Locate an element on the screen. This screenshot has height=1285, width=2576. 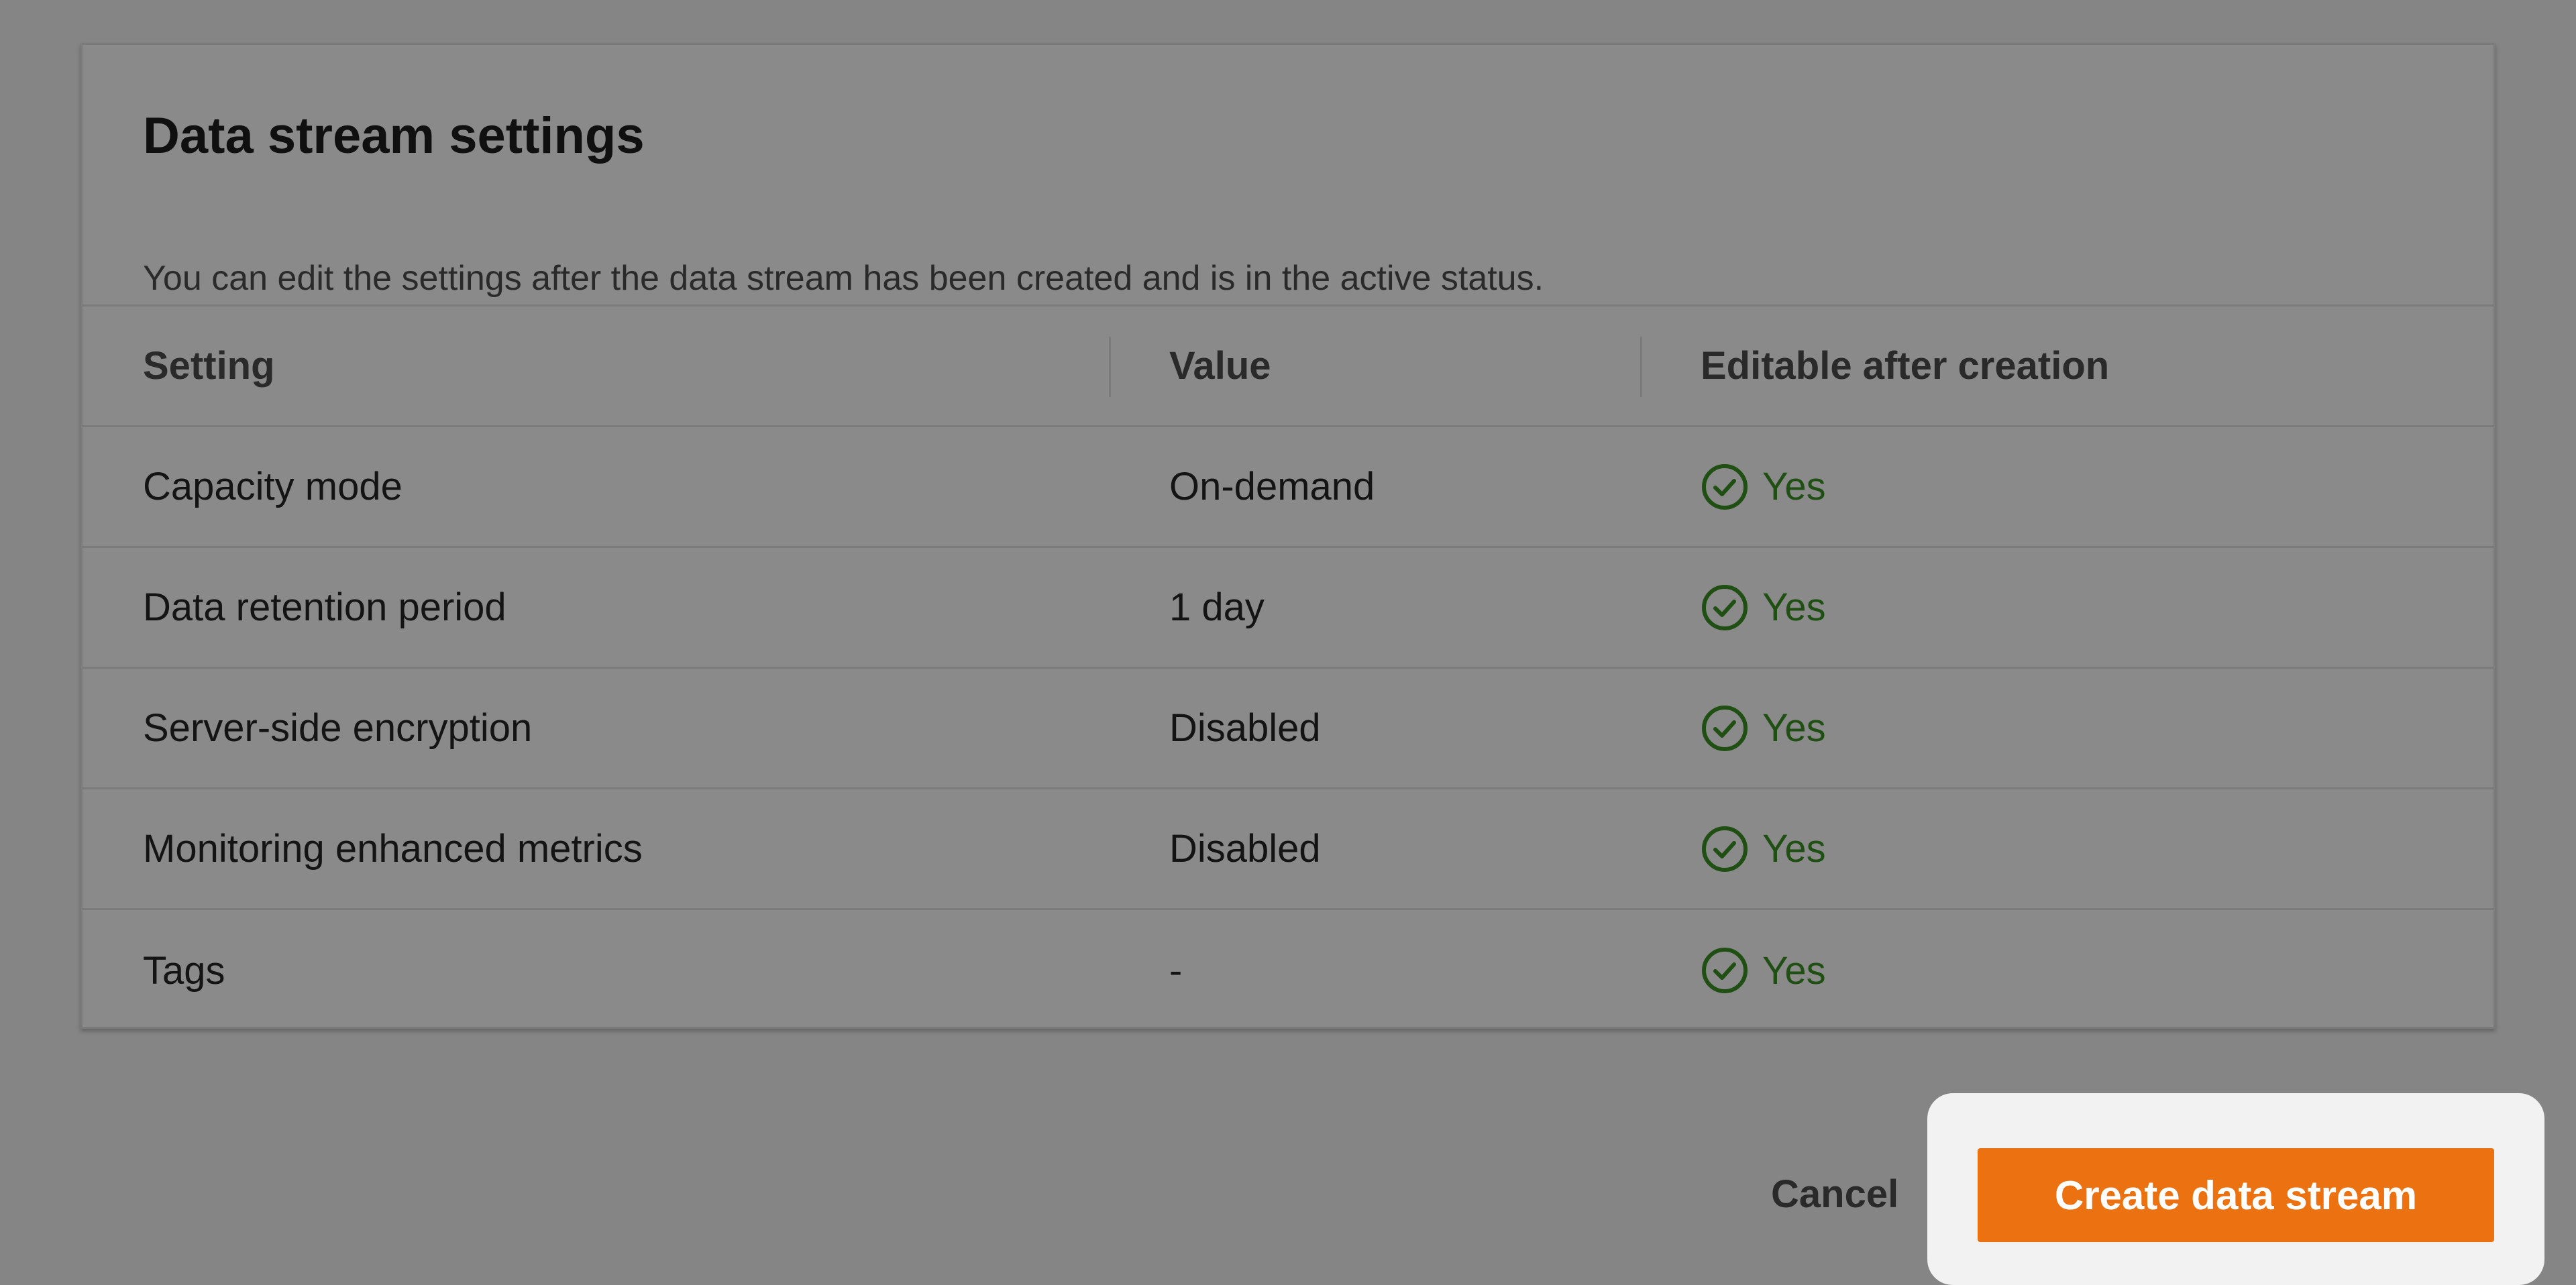
column-header-editable: Editable after creation is located at coordinates (1905, 366).